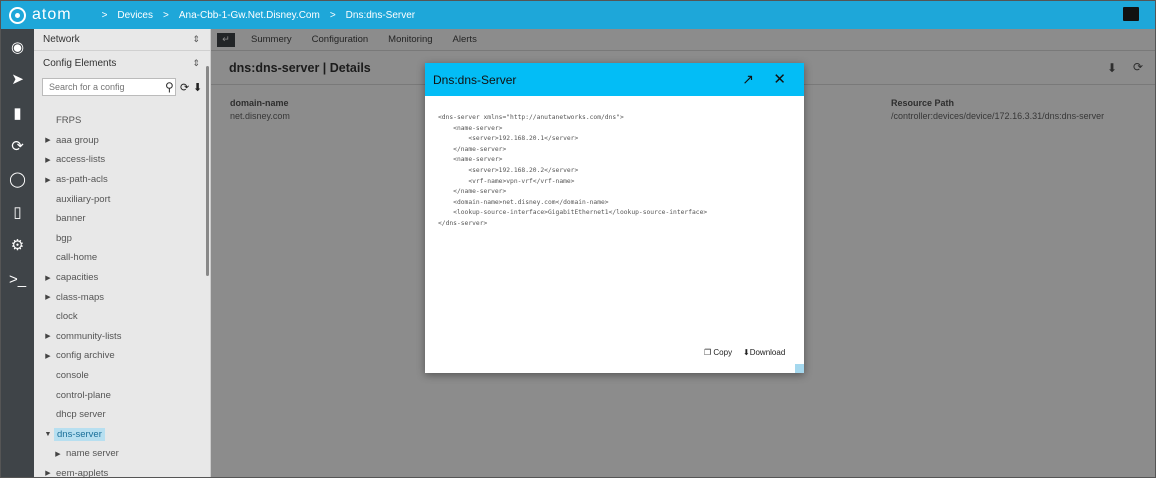 This screenshot has height=478, width=1156. What do you see at coordinates (475, 79) in the screenshot?
I see `modal-title: Dns:dns-Server` at bounding box center [475, 79].